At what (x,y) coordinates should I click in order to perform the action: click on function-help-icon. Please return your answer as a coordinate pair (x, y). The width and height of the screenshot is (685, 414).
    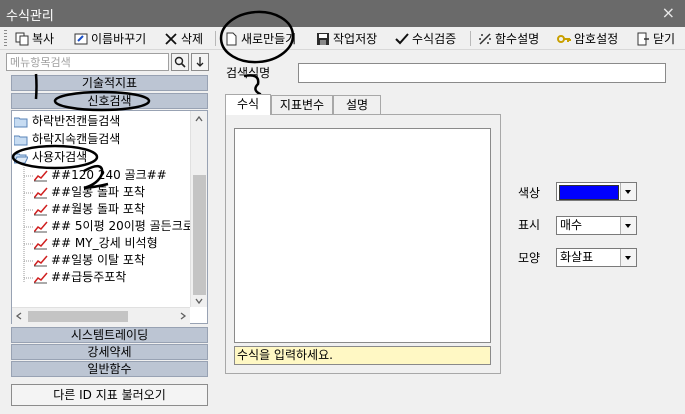
    Looking at the image, I should click on (485, 39).